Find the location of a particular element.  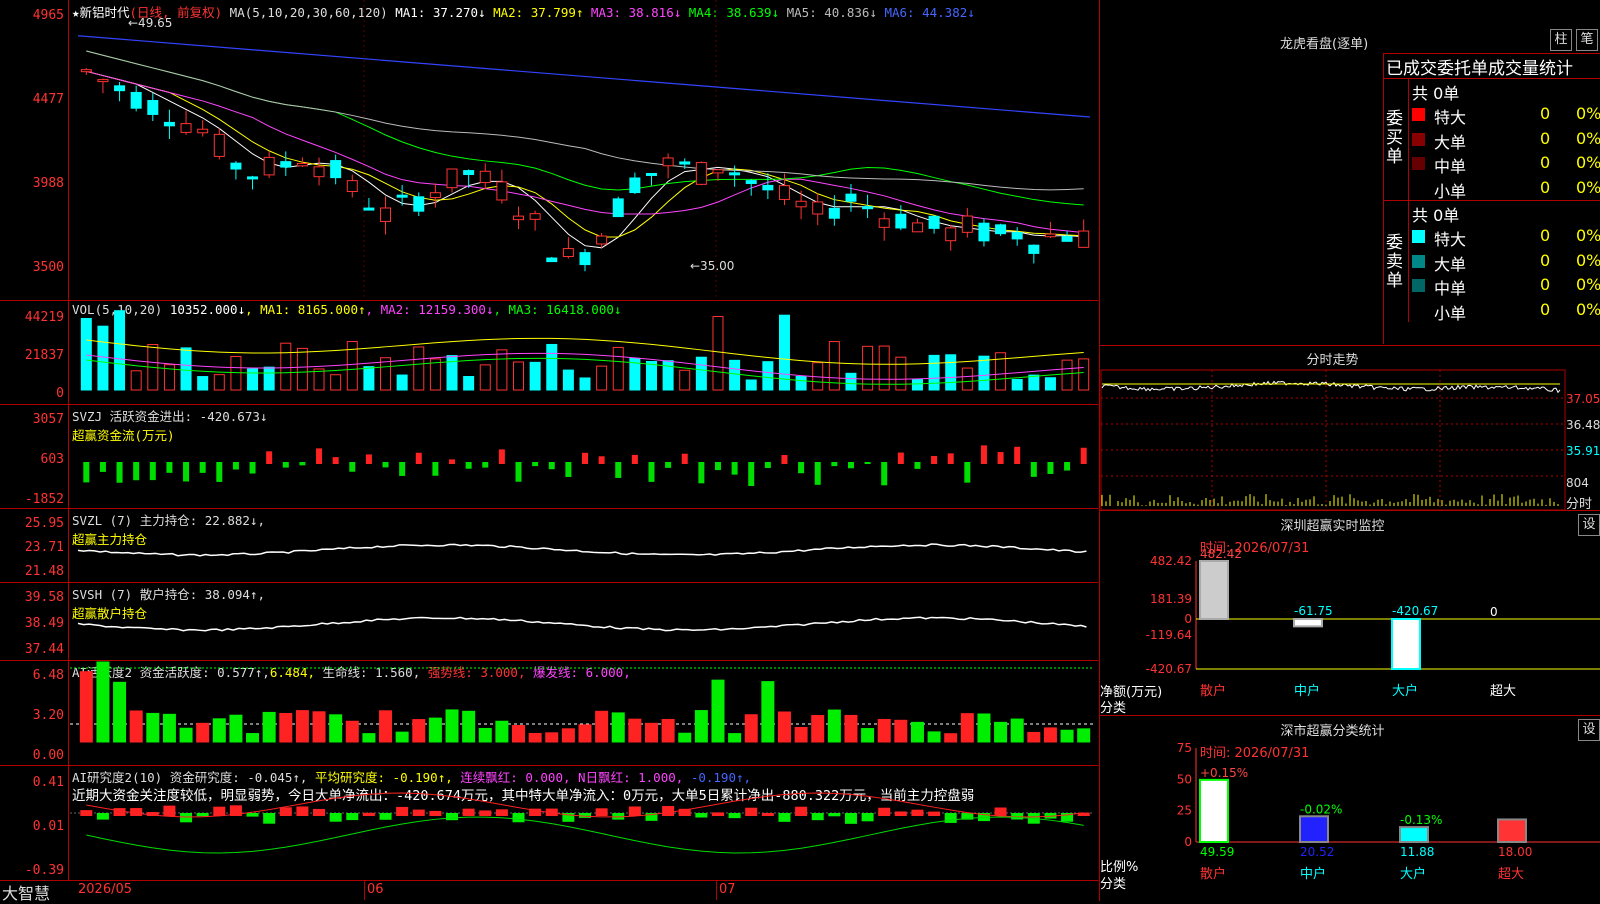

svzl-chart is located at coordinates (549, 545).